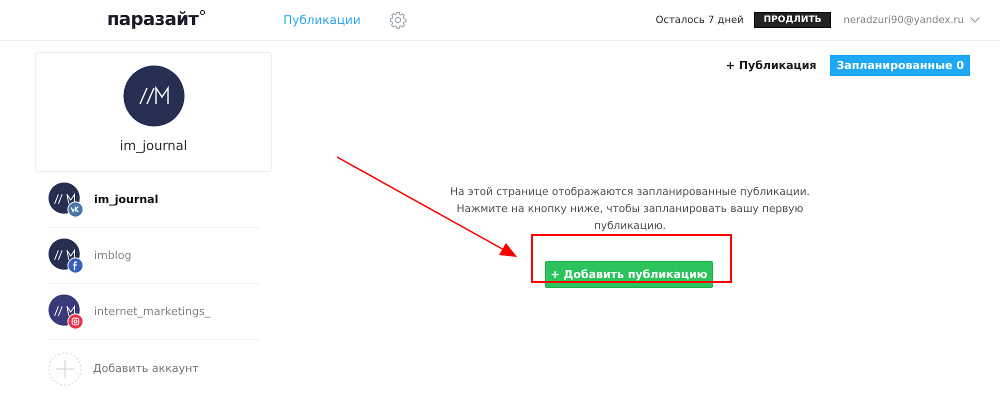 The image size is (1000, 409). I want to click on plus-icon, so click(65, 369).